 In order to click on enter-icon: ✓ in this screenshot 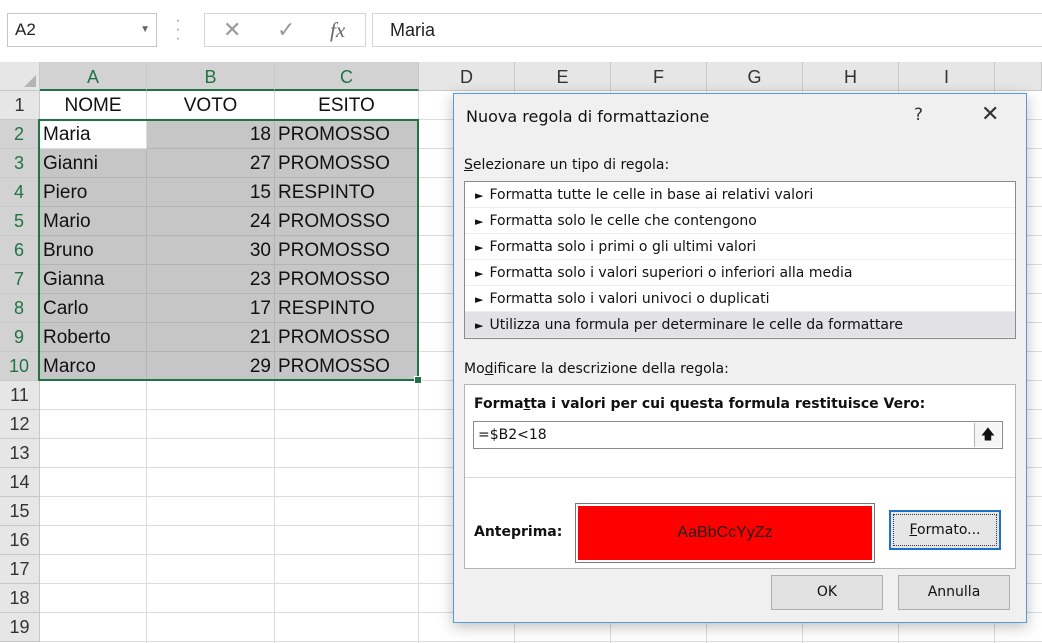, I will do `click(286, 30)`.